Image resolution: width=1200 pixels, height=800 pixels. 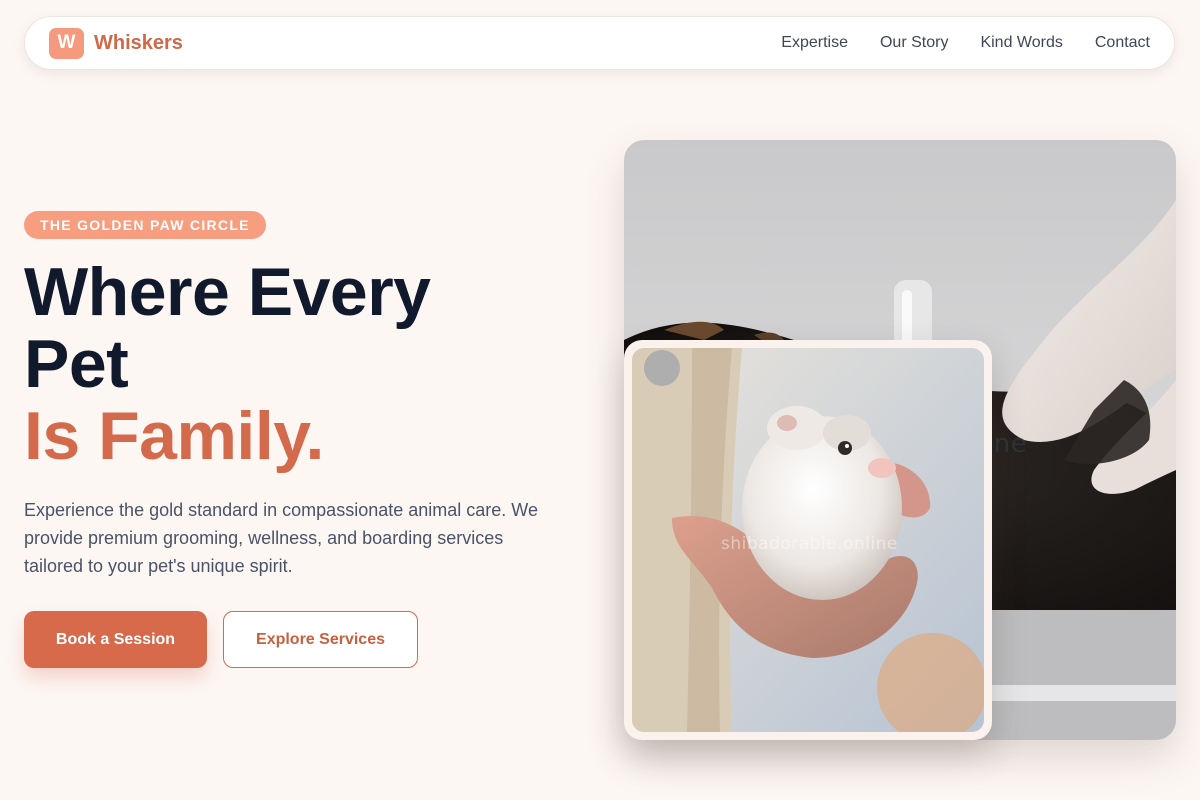 What do you see at coordinates (174, 436) in the screenshot?
I see `headline-accent: Is Family.` at bounding box center [174, 436].